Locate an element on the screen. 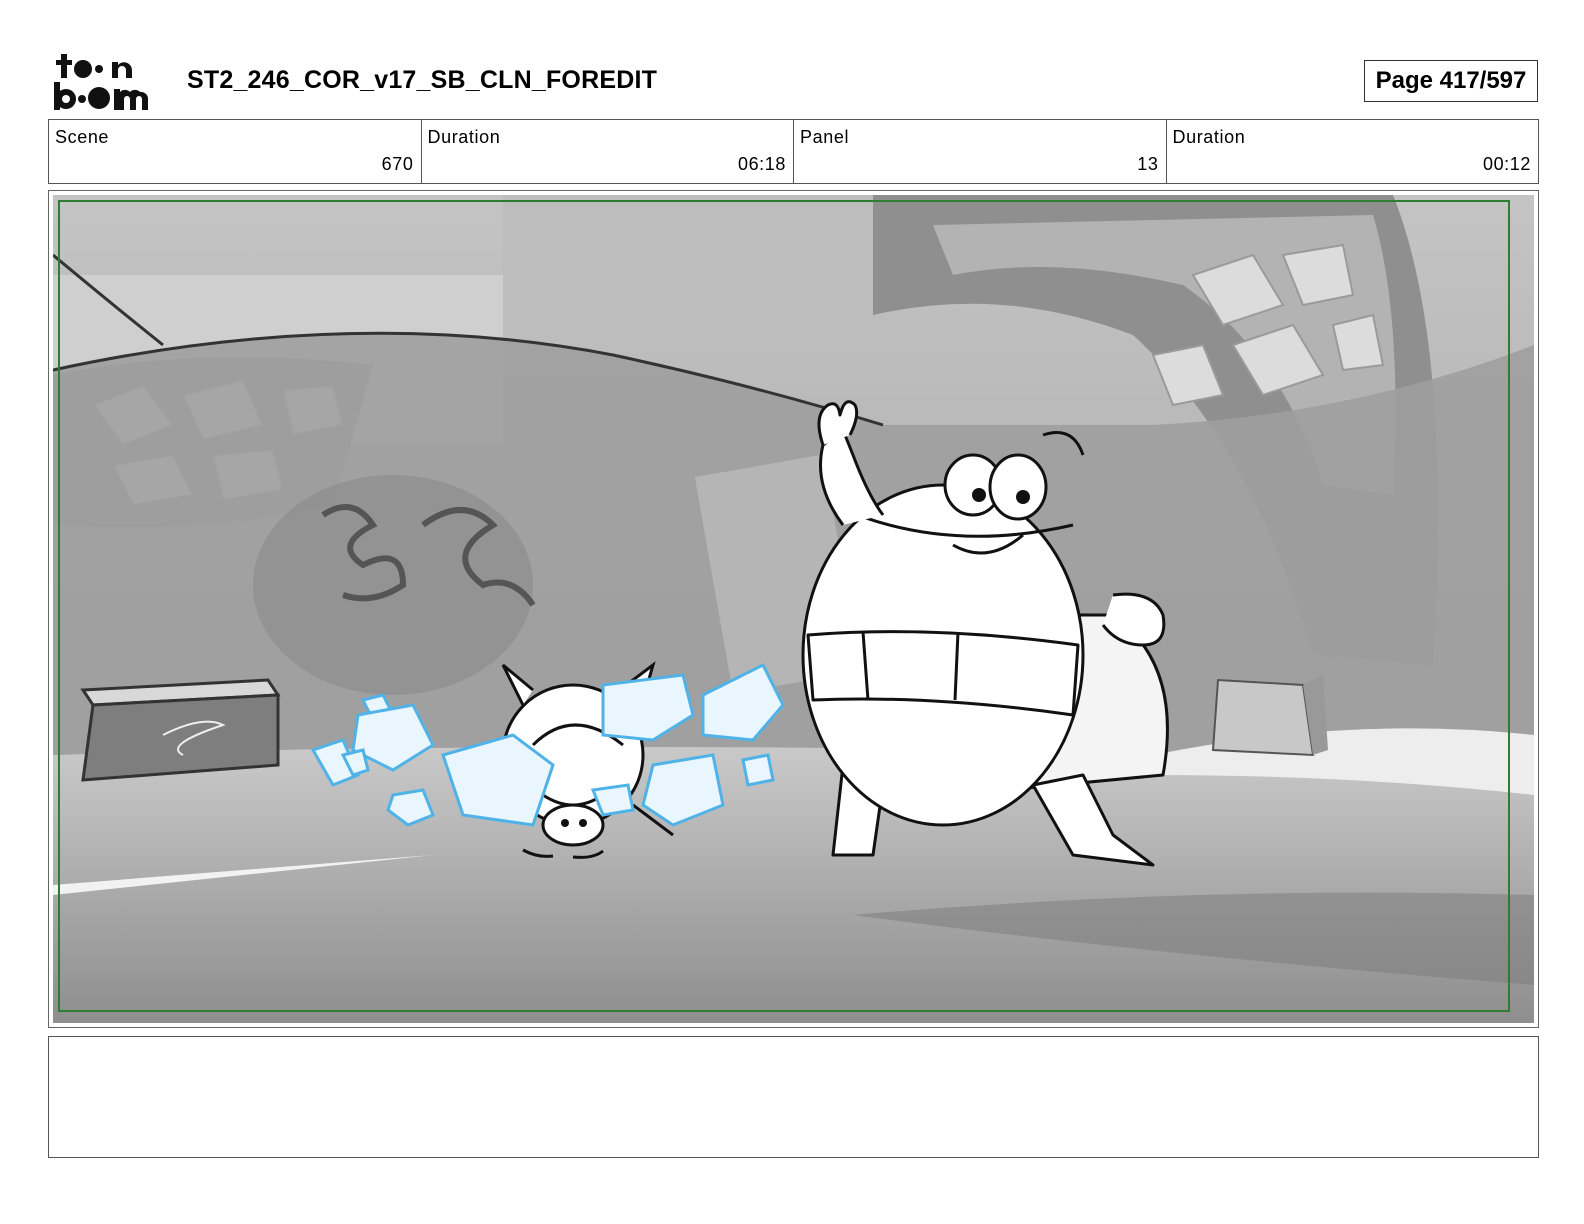 This screenshot has height=1224, width=1584. scene-value: 670 is located at coordinates (397, 164).